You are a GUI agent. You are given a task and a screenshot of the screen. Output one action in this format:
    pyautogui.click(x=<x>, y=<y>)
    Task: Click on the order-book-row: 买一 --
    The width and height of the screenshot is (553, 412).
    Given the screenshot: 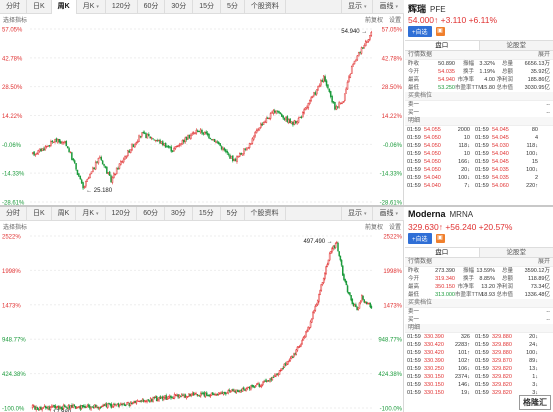 What is the action you would take?
    pyautogui.click(x=479, y=113)
    